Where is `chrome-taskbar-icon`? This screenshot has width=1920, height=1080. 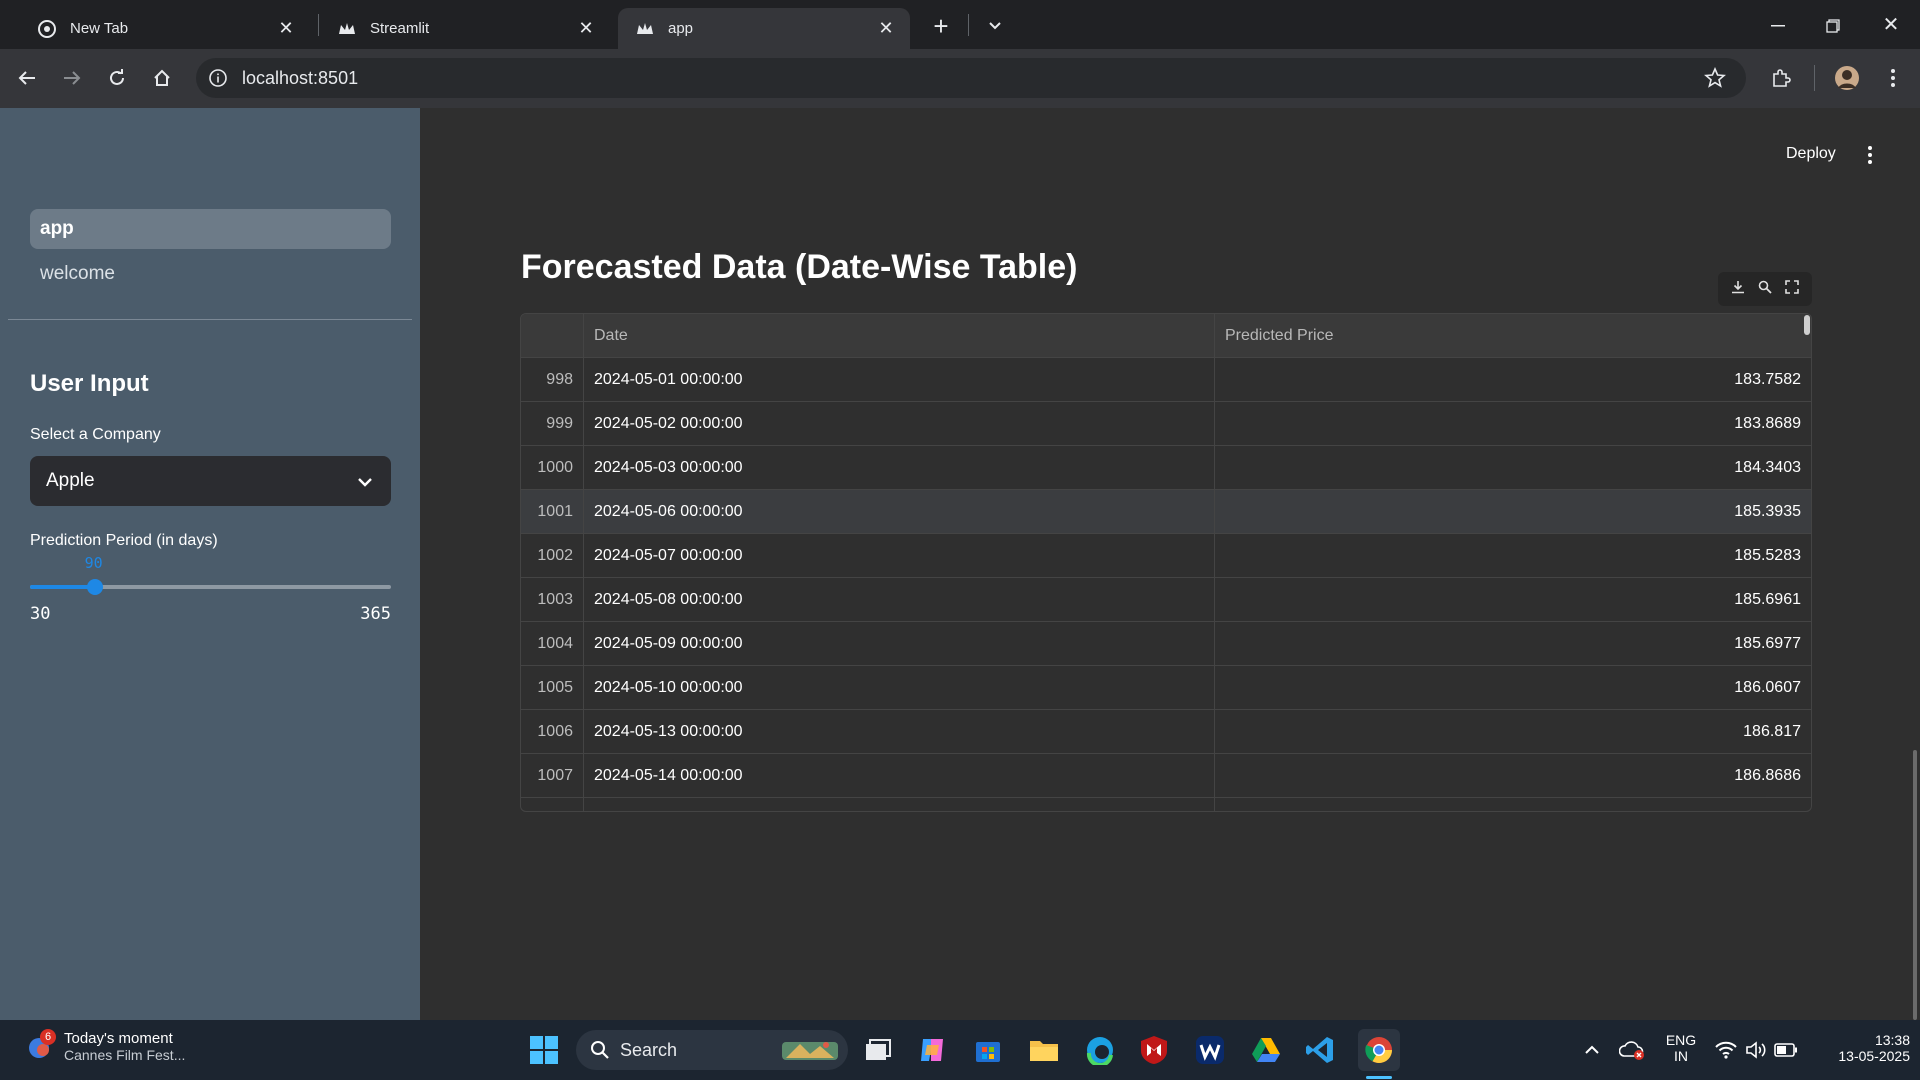
chrome-taskbar-icon is located at coordinates (1379, 1050).